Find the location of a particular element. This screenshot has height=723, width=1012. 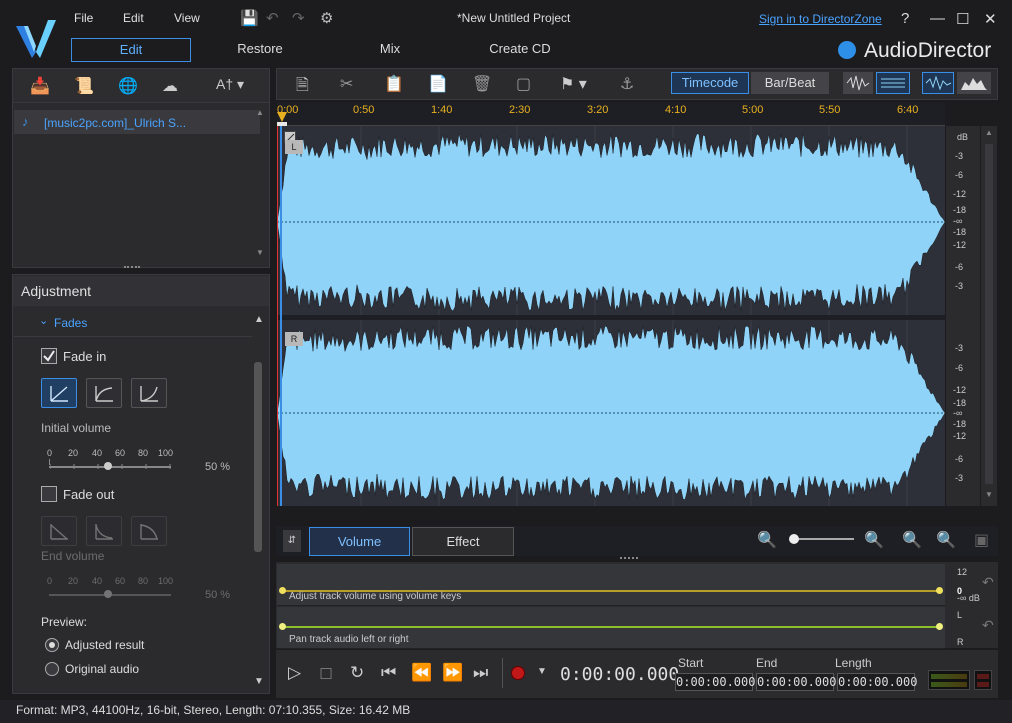

next-icon: ⏭ is located at coordinates (480, 673).